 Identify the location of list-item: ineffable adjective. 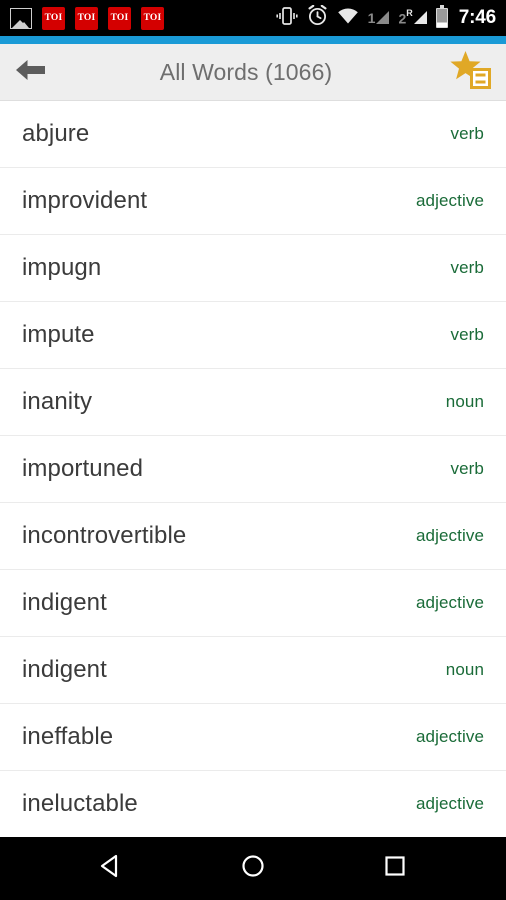
(253, 737).